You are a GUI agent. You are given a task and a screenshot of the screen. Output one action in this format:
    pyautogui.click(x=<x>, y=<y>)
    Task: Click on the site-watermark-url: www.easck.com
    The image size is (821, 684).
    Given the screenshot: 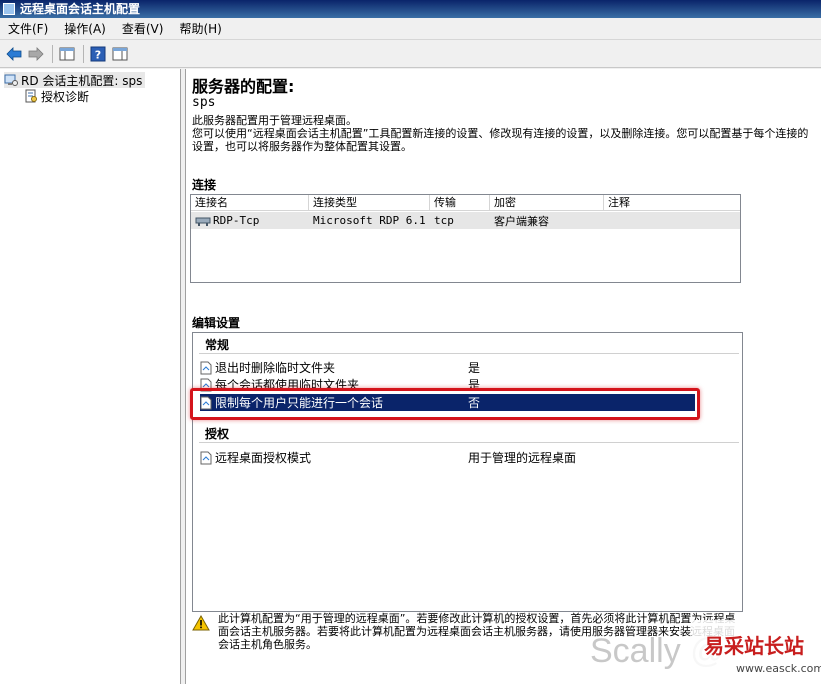 What is the action you would take?
    pyautogui.click(x=778, y=668)
    